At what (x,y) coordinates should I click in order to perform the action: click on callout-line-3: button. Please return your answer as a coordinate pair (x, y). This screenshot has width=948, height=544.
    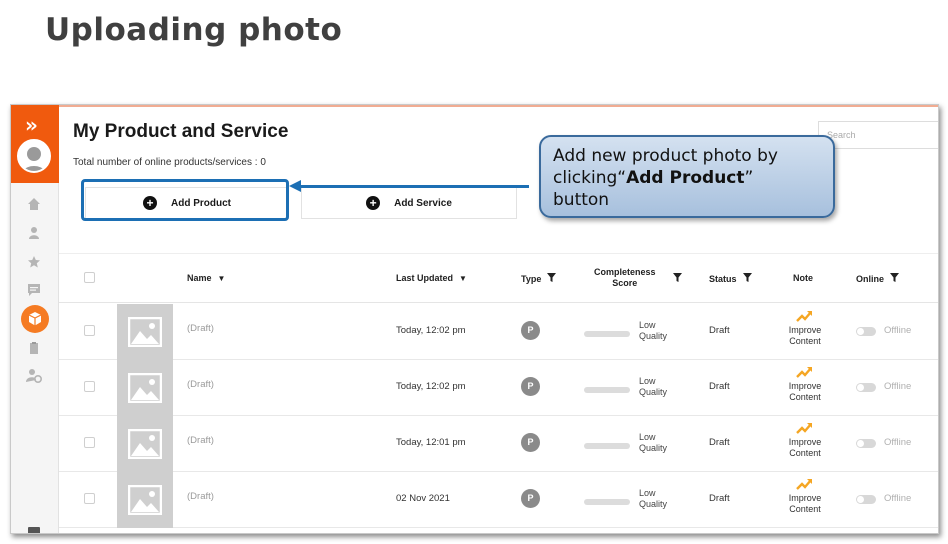
    Looking at the image, I should click on (581, 200).